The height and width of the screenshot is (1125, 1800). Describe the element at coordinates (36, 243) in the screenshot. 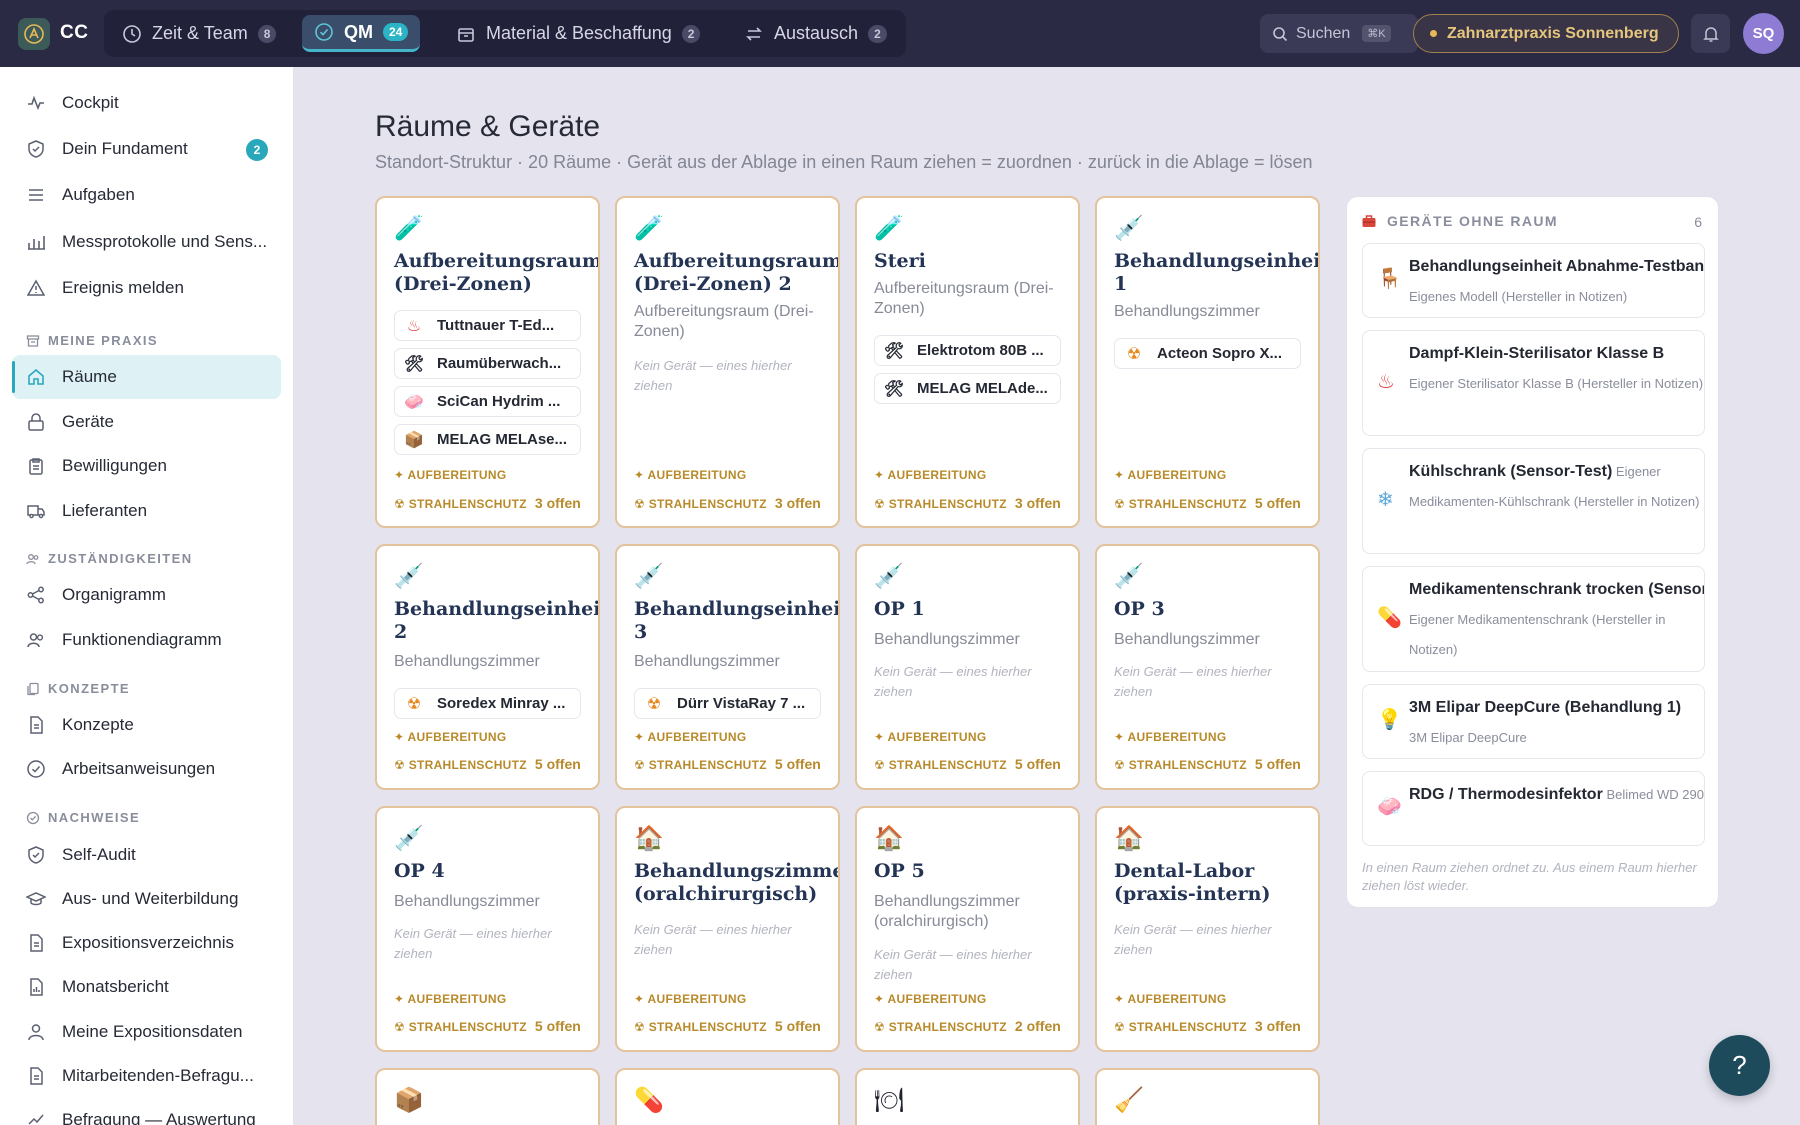

I see `bar-chart-icon` at that location.